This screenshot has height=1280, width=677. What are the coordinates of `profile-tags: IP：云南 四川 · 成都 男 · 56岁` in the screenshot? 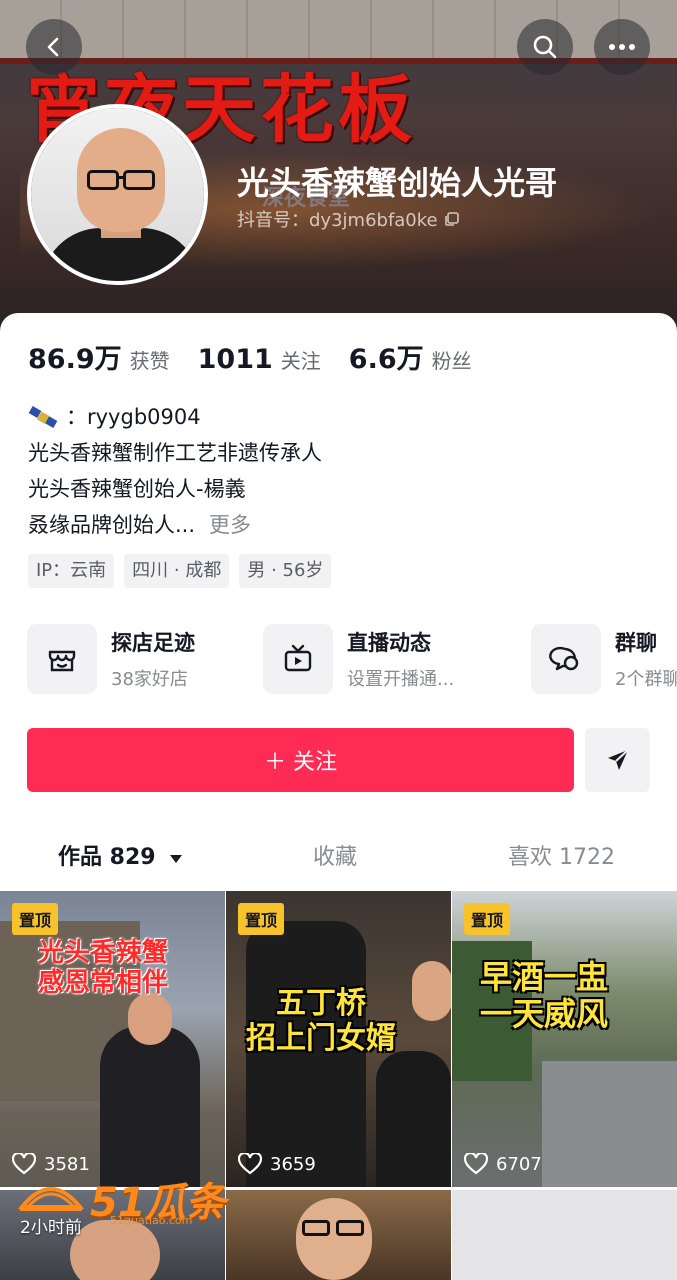 It's located at (180, 571).